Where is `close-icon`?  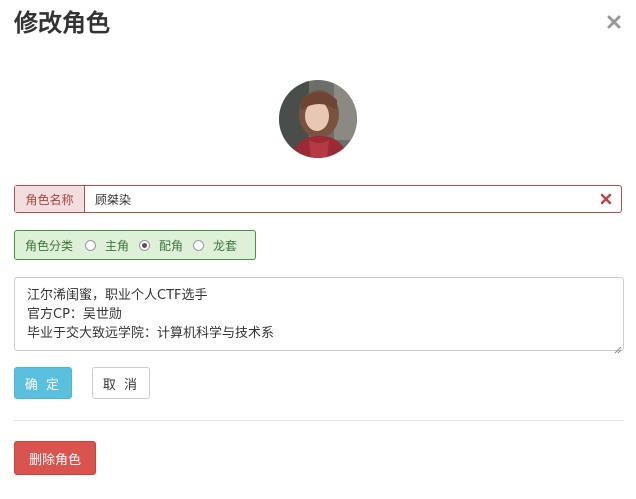
close-icon is located at coordinates (614, 22).